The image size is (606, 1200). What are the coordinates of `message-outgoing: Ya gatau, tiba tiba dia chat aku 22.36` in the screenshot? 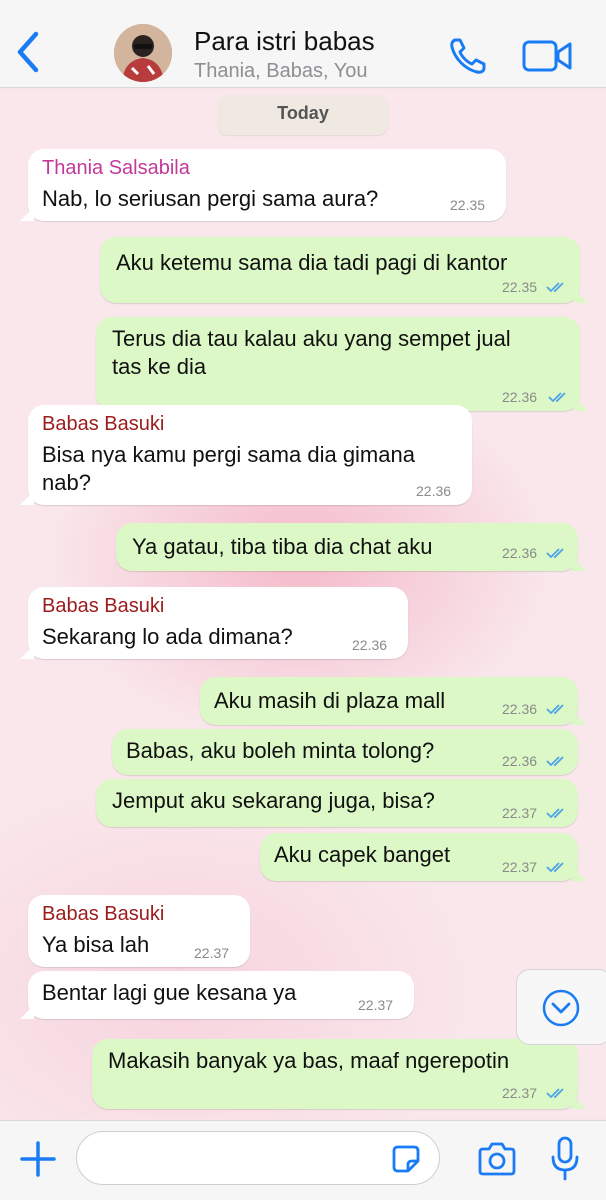 It's located at (351, 547).